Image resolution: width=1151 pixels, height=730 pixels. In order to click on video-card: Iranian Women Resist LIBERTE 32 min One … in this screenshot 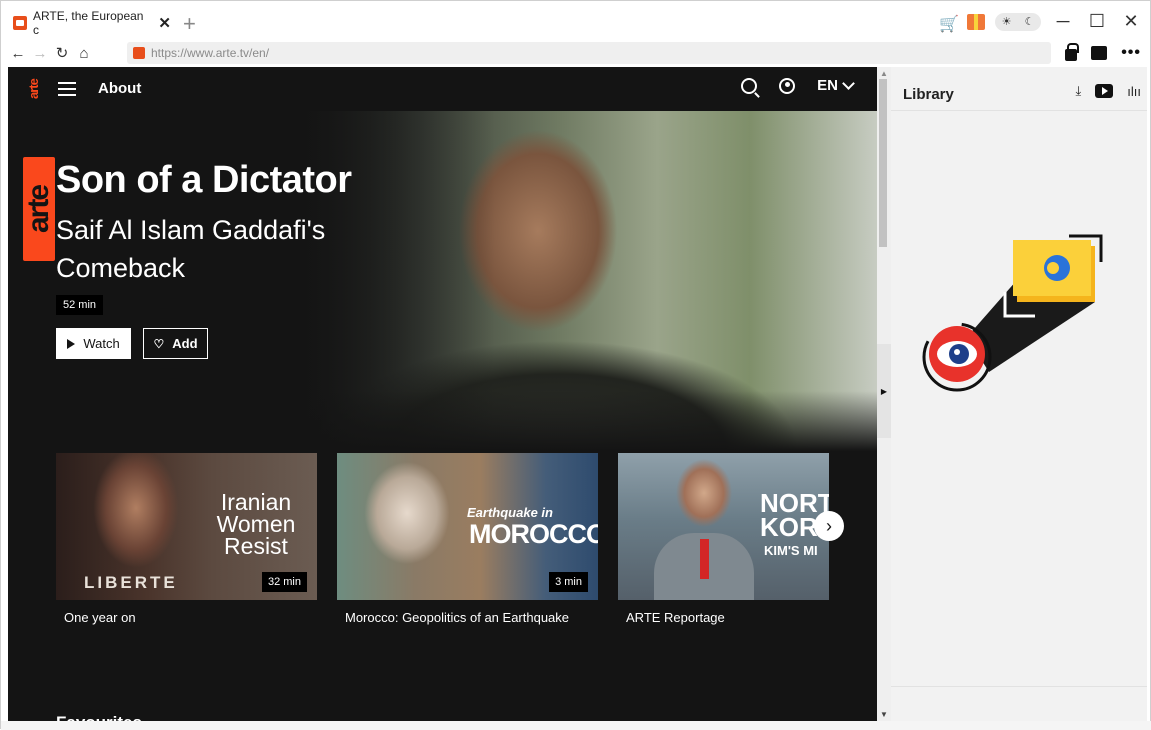, I will do `click(186, 539)`.